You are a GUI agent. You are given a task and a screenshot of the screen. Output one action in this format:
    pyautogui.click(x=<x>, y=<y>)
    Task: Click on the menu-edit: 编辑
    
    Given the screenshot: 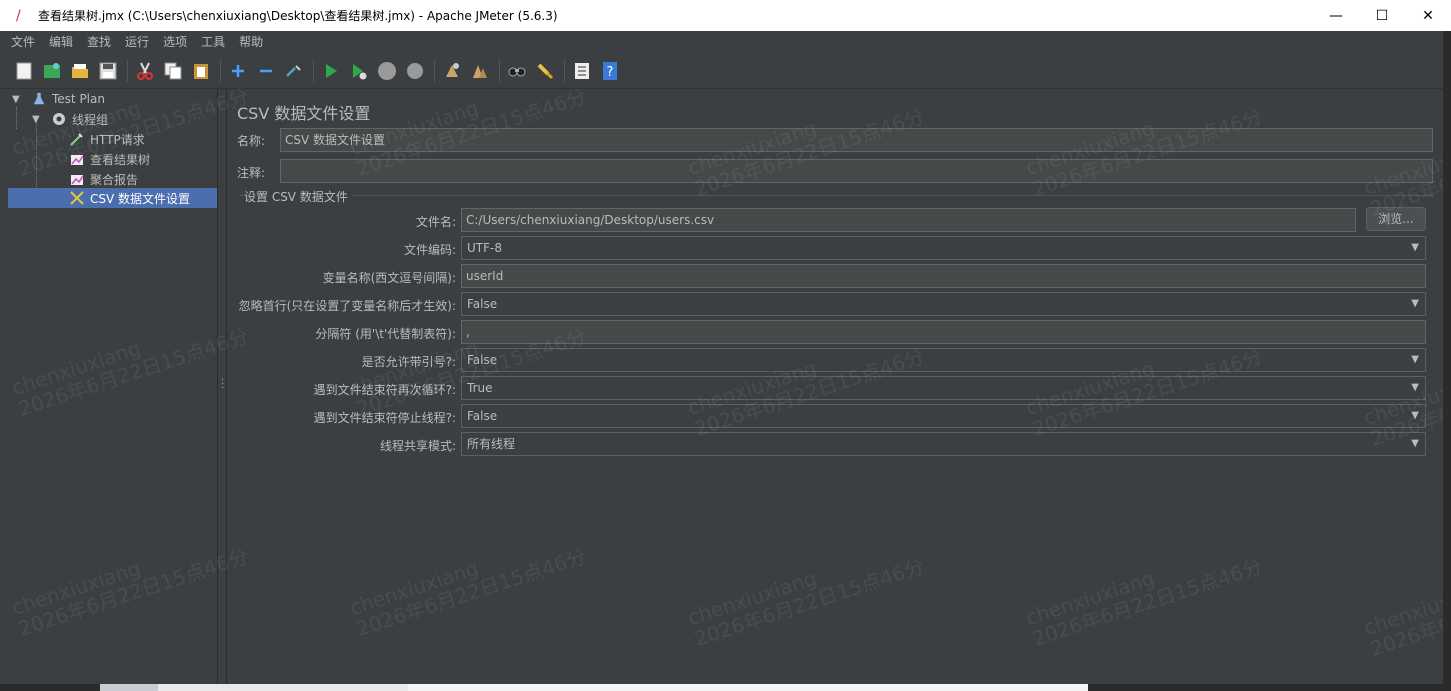 What is the action you would take?
    pyautogui.click(x=61, y=42)
    